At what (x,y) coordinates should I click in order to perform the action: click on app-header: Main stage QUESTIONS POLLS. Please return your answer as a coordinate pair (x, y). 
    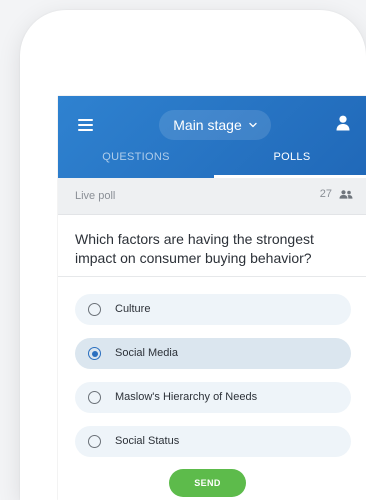
    Looking at the image, I should click on (212, 137).